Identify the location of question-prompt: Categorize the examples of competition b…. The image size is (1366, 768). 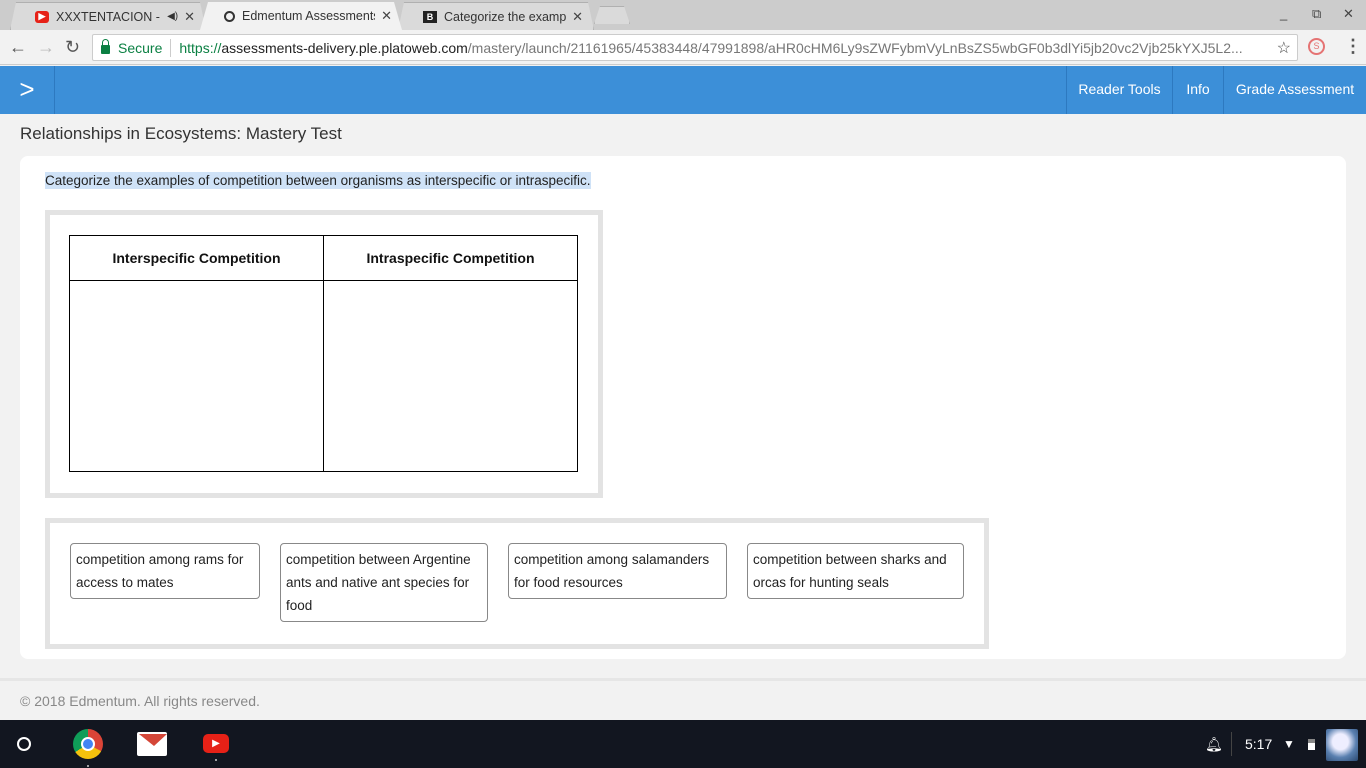
(318, 180).